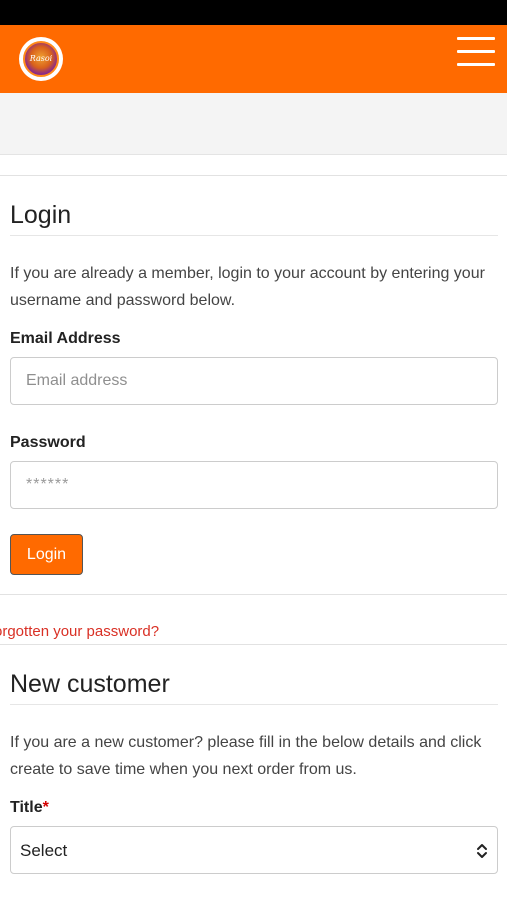 This screenshot has height=900, width=507. I want to click on forgot-password-link: orgotten your password?, so click(79, 632).